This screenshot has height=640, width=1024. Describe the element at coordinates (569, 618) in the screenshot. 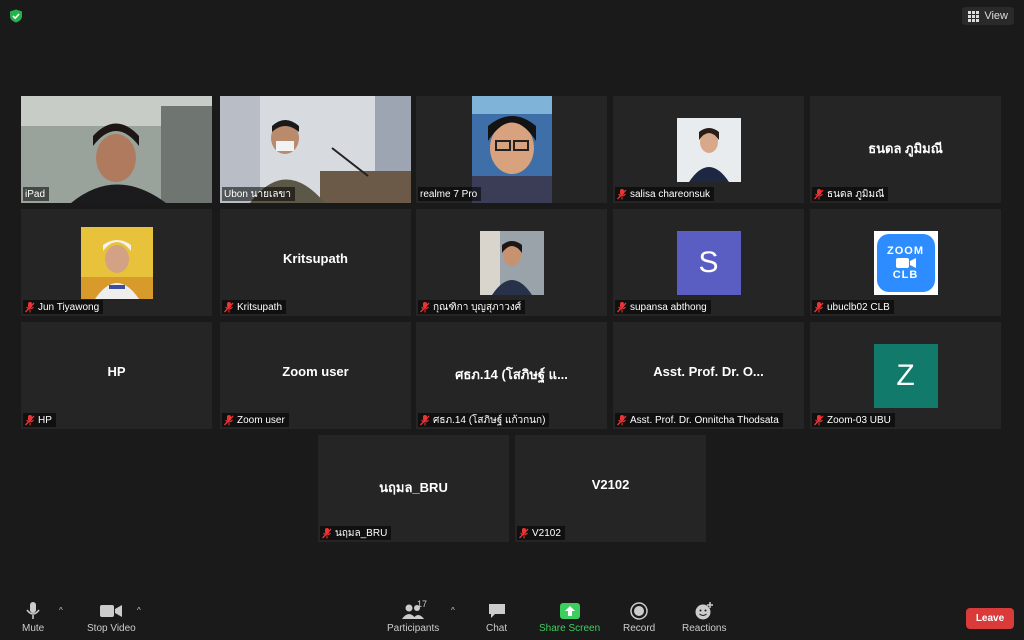

I see `share-screen-button: Share Screen` at that location.